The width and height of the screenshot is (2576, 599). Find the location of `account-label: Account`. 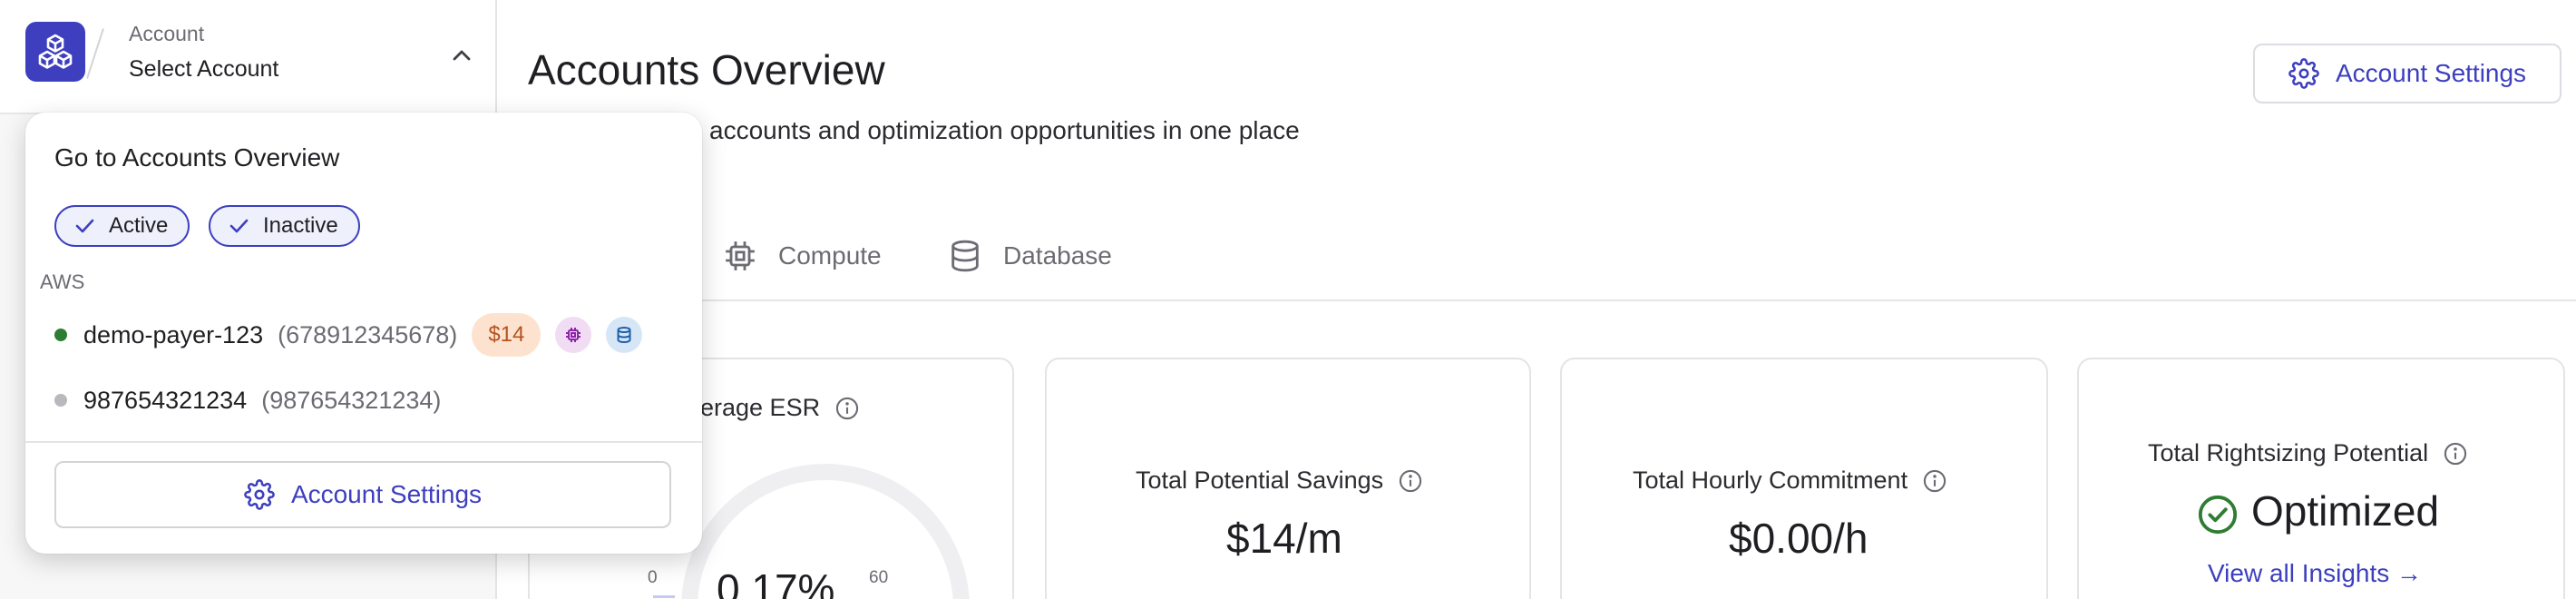

account-label: Account is located at coordinates (167, 33).